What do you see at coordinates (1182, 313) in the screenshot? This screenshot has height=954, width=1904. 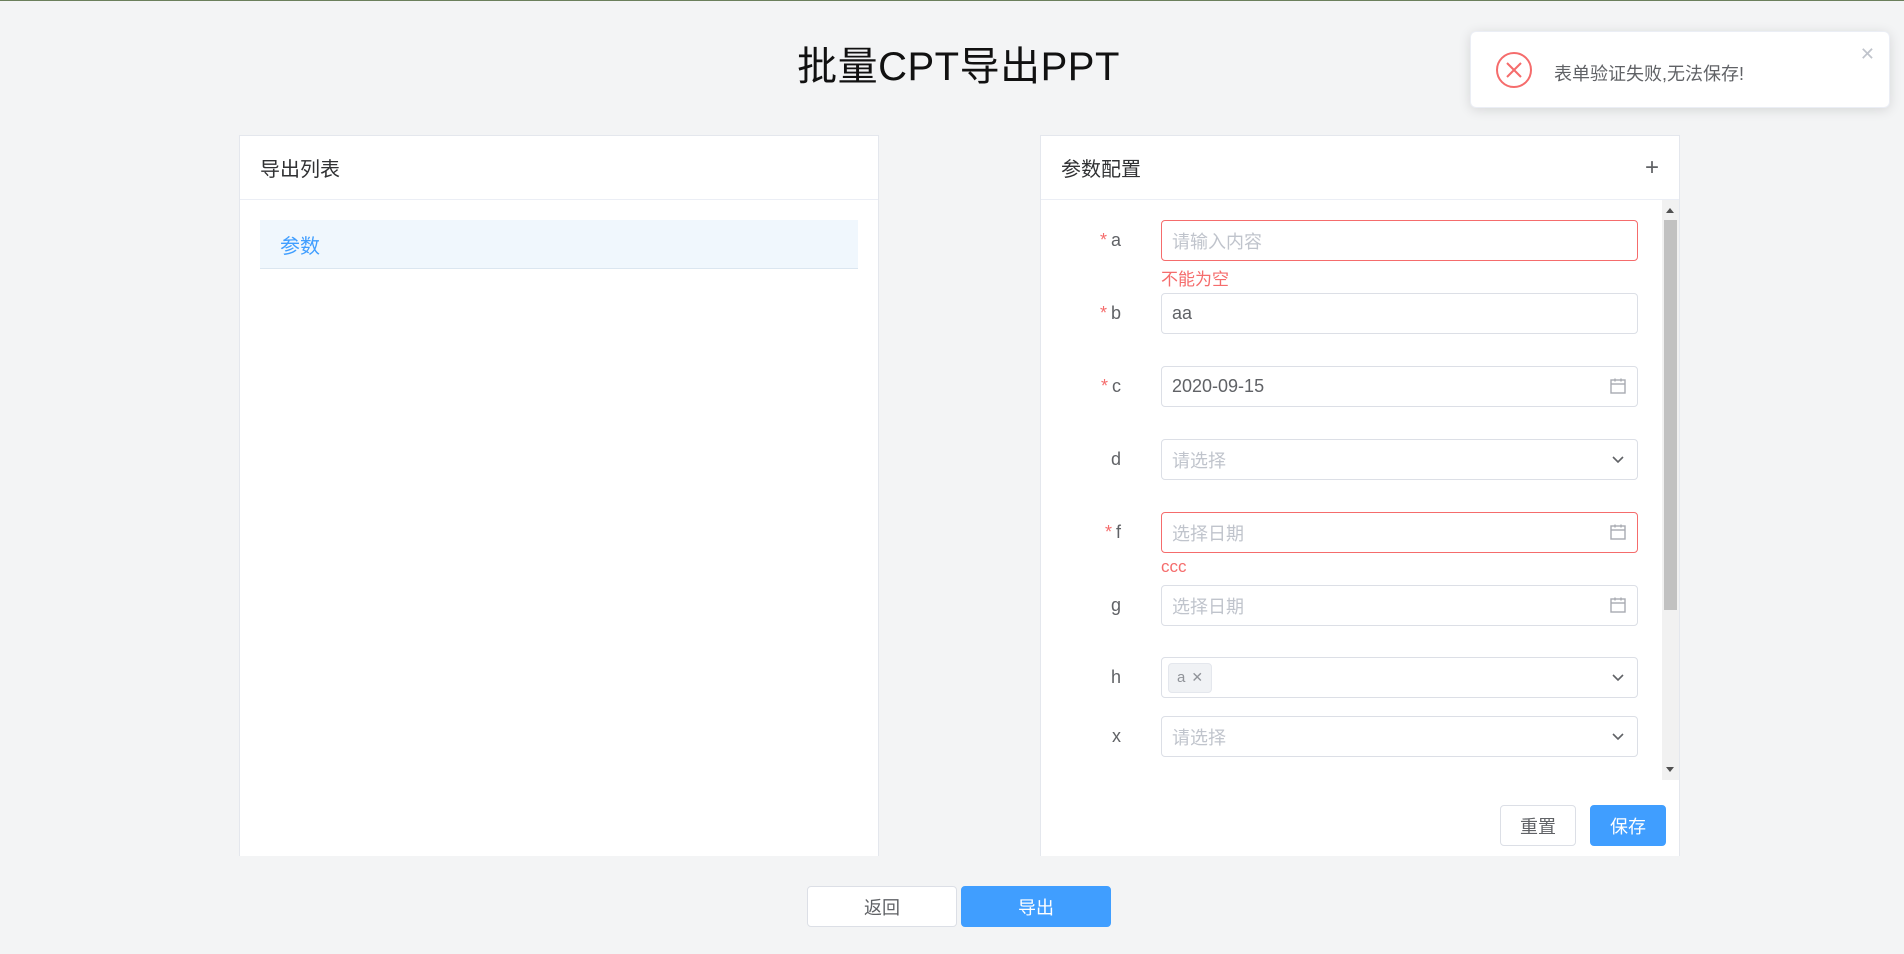 I see `field-b-value: aa` at bounding box center [1182, 313].